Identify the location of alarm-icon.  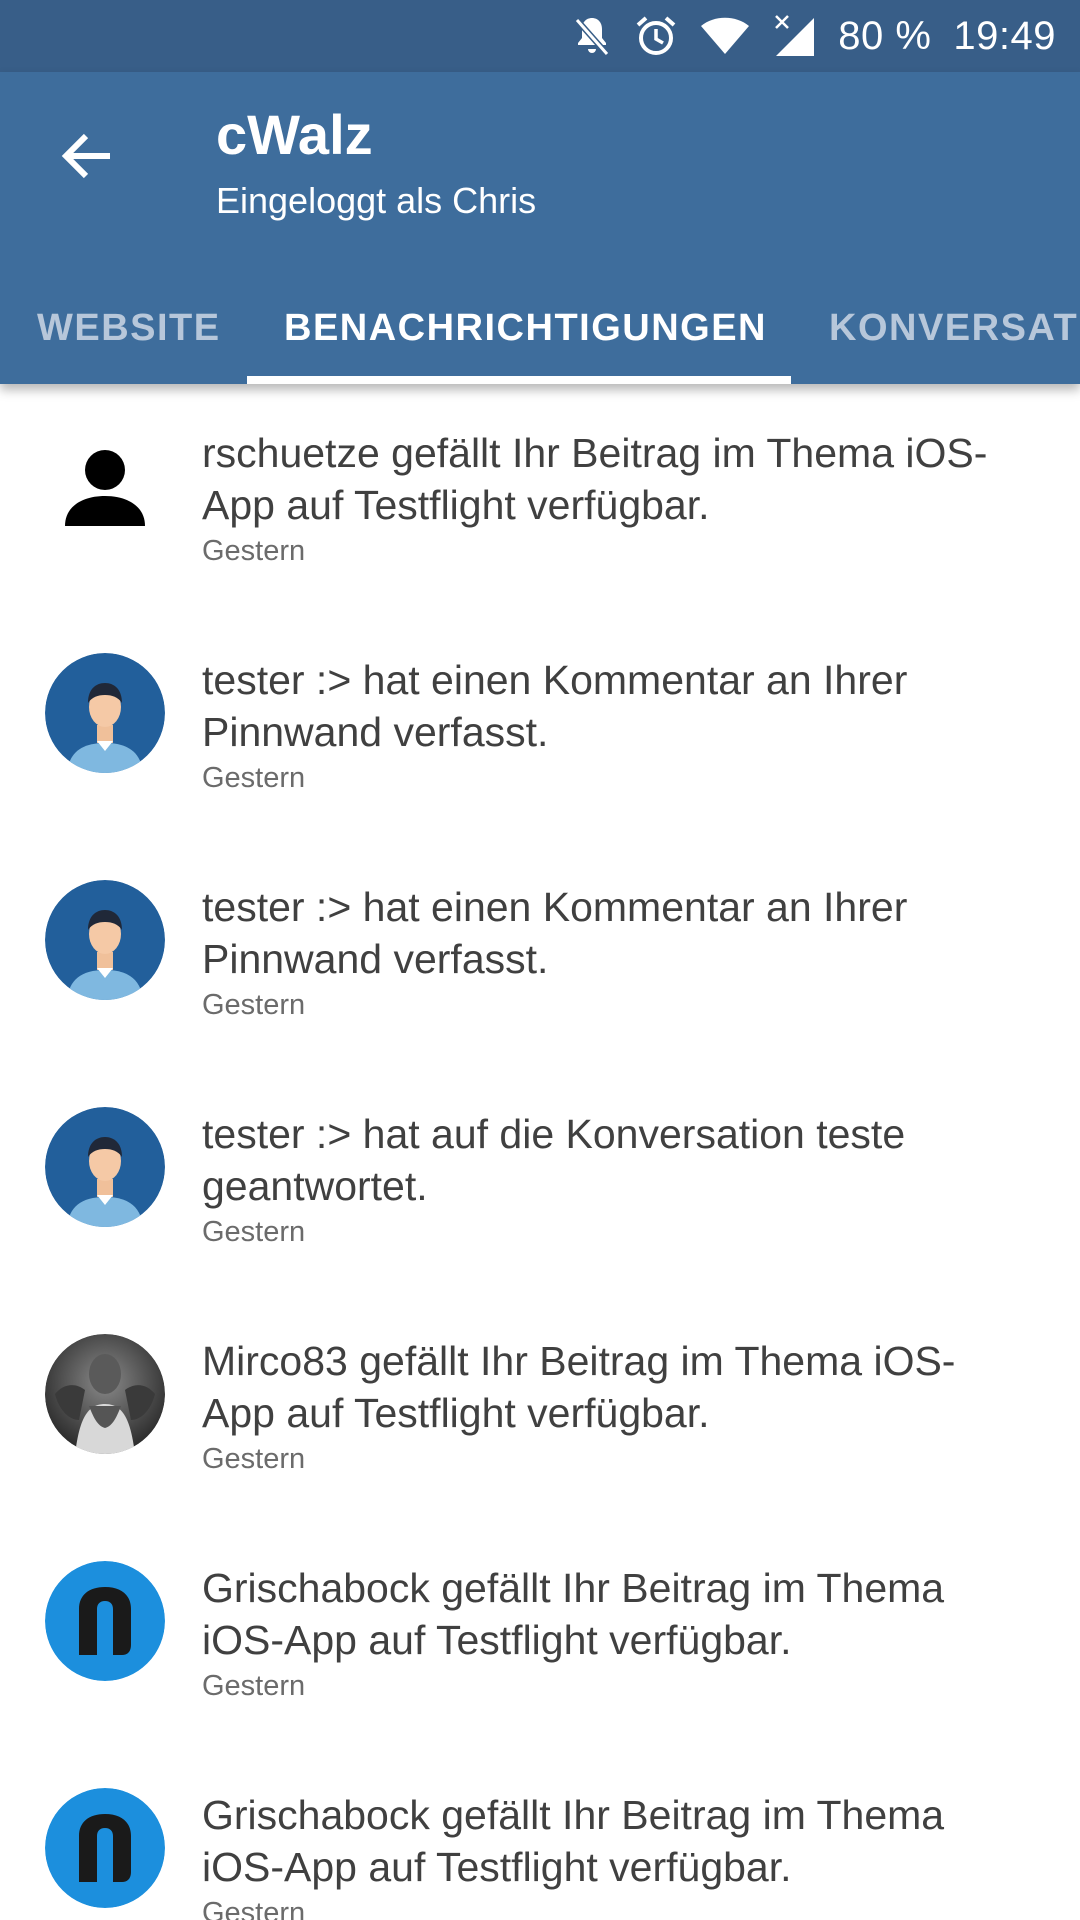
(656, 36).